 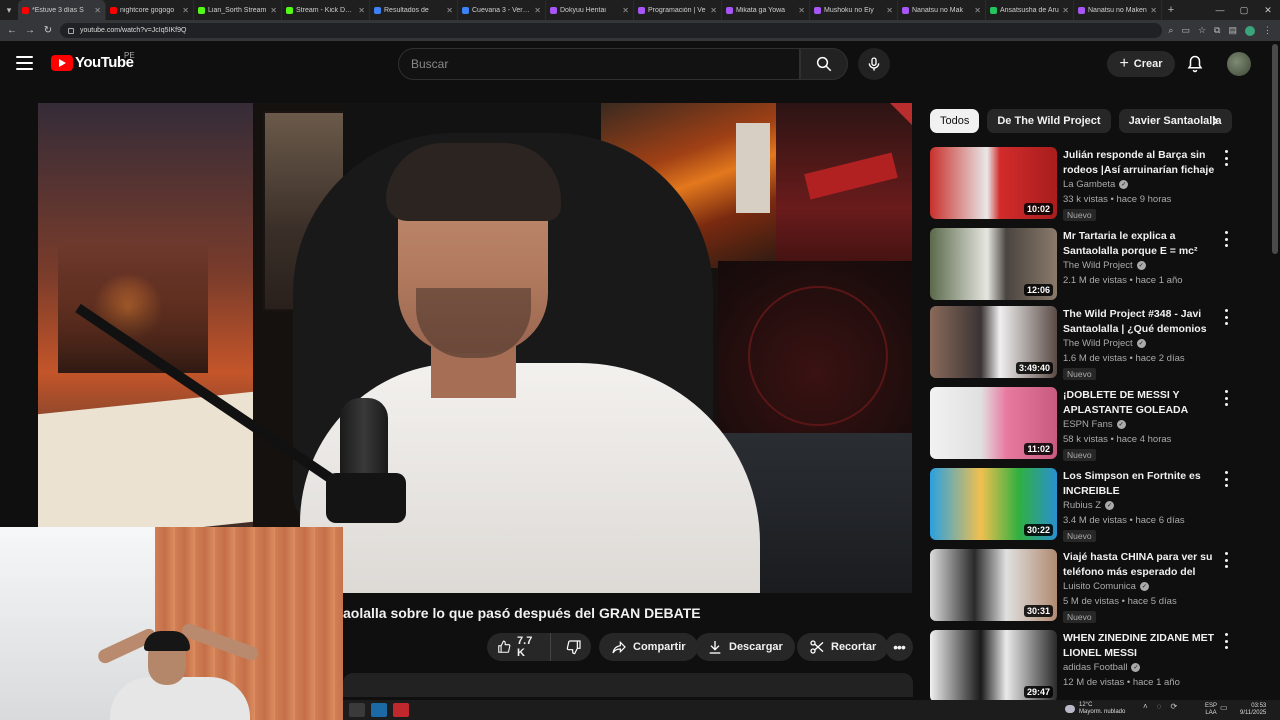 I want to click on account-avatar, so click(x=1239, y=64).